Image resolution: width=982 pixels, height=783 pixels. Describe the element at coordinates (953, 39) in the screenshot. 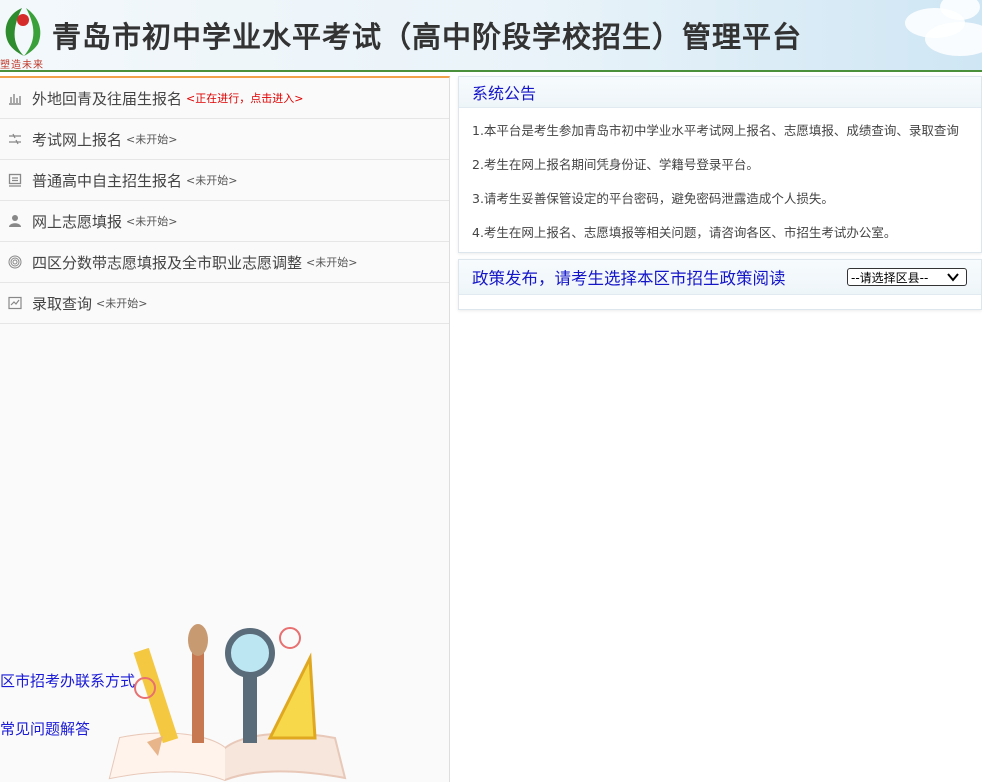

I see `cloud-decoration` at that location.